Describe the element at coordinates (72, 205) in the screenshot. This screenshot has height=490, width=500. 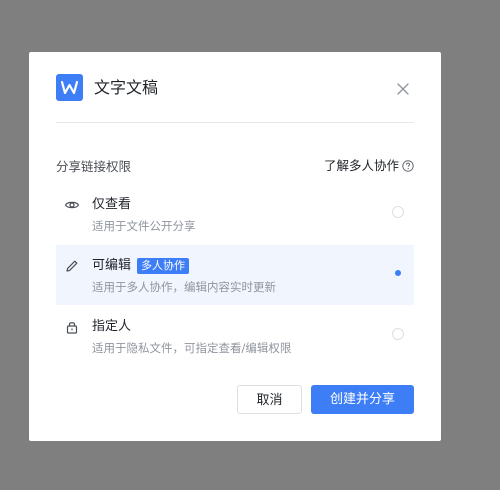
I see `eye-icon` at that location.